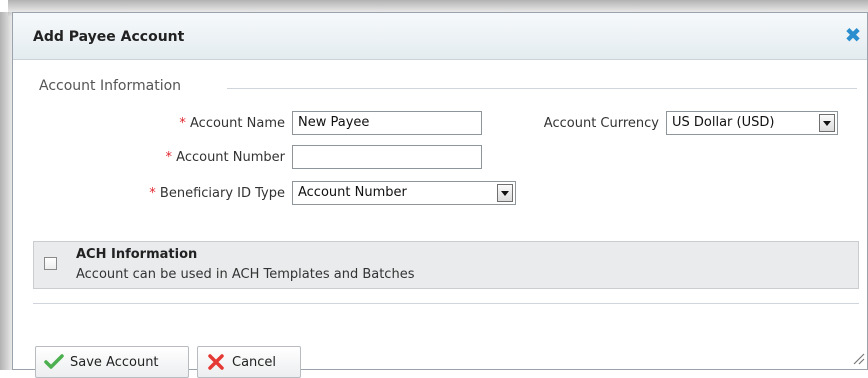 The width and height of the screenshot is (868, 378). I want to click on save-account-label: Save Account, so click(114, 362).